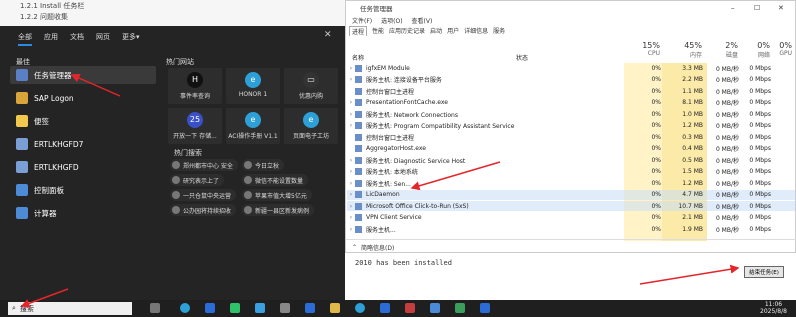 The image size is (796, 317). Describe the element at coordinates (131, 39) in the screenshot. I see `tab-more: 更多▾` at that location.